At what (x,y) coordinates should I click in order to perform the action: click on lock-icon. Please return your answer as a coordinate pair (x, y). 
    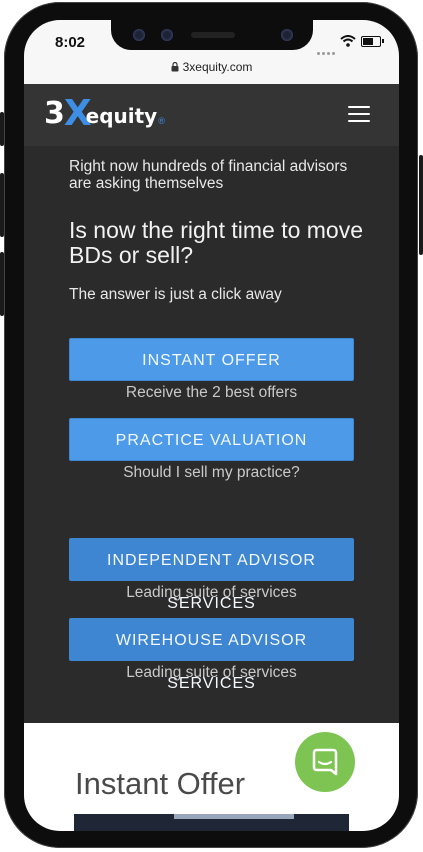
    Looking at the image, I should click on (175, 68).